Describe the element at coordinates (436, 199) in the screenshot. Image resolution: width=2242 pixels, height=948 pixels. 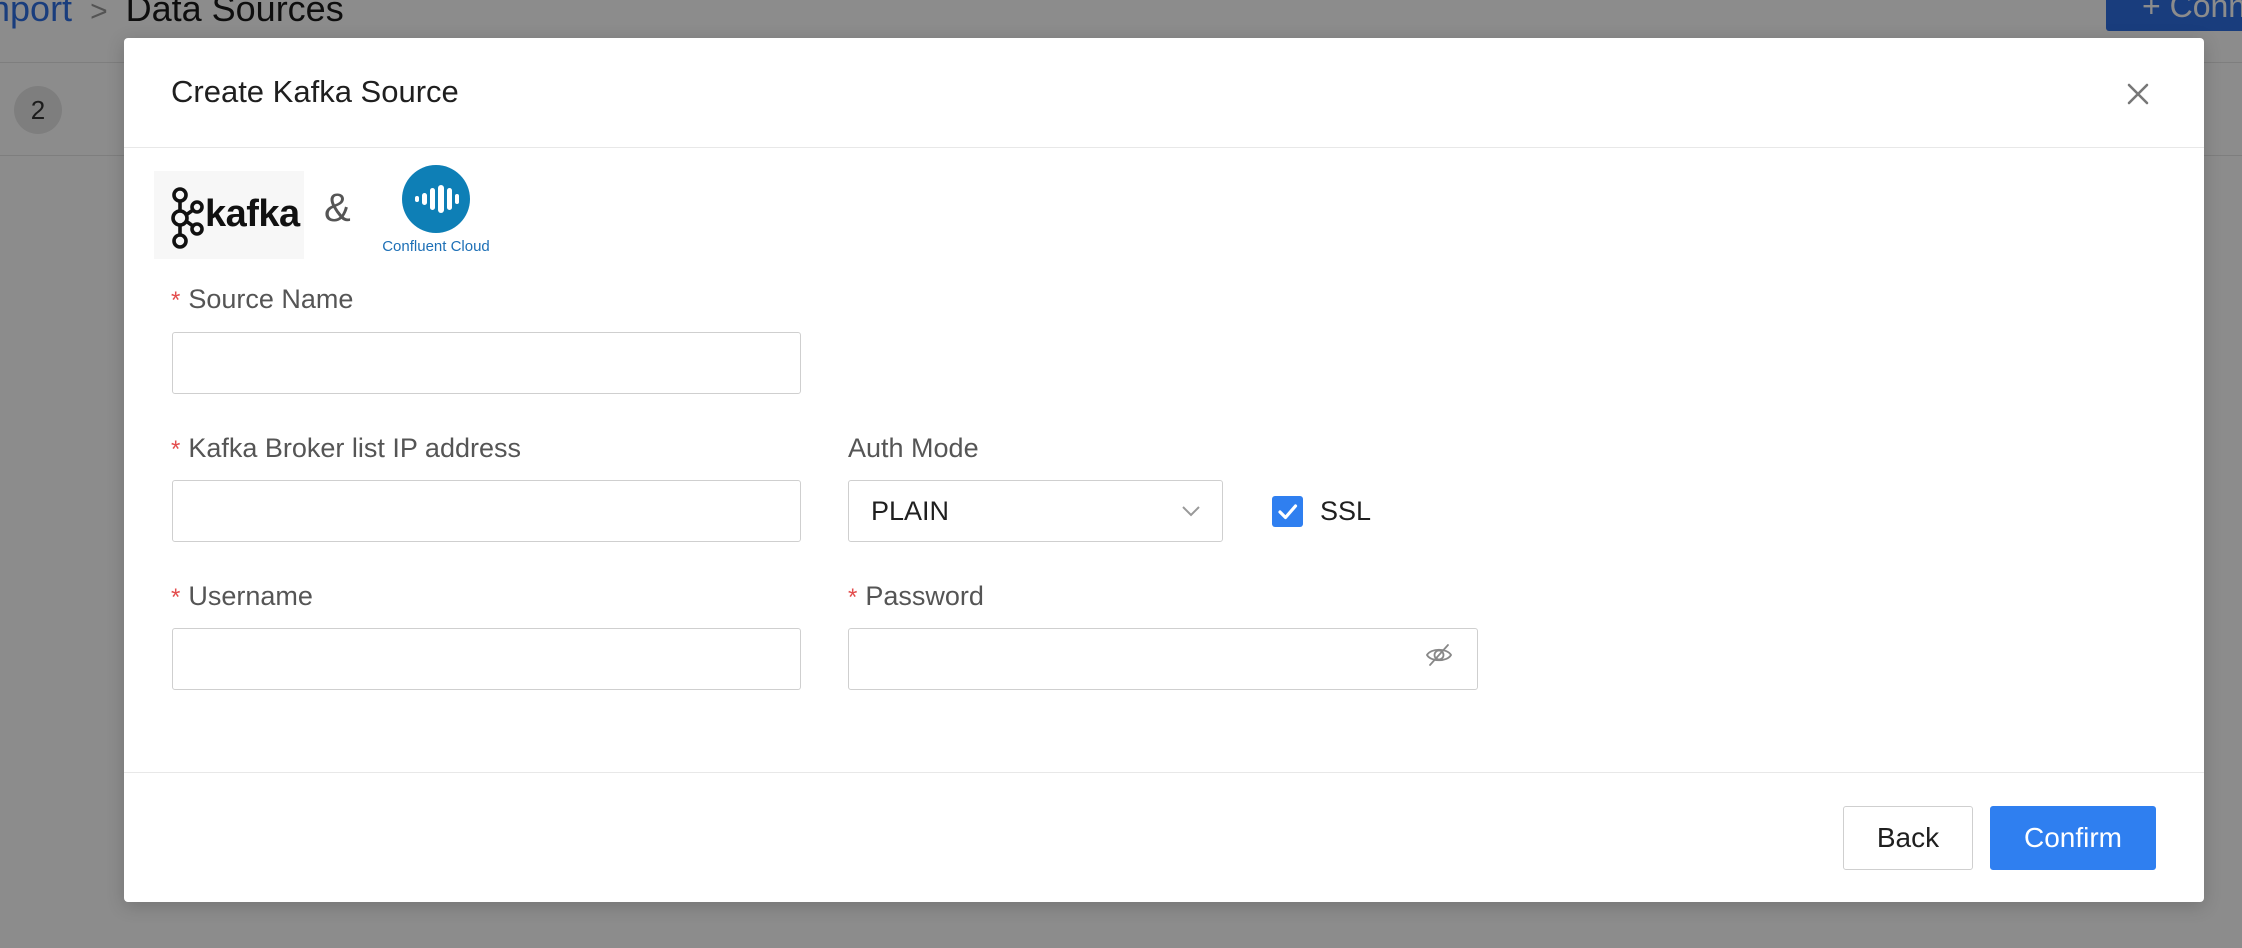
I see `confluent-logo-icon` at that location.